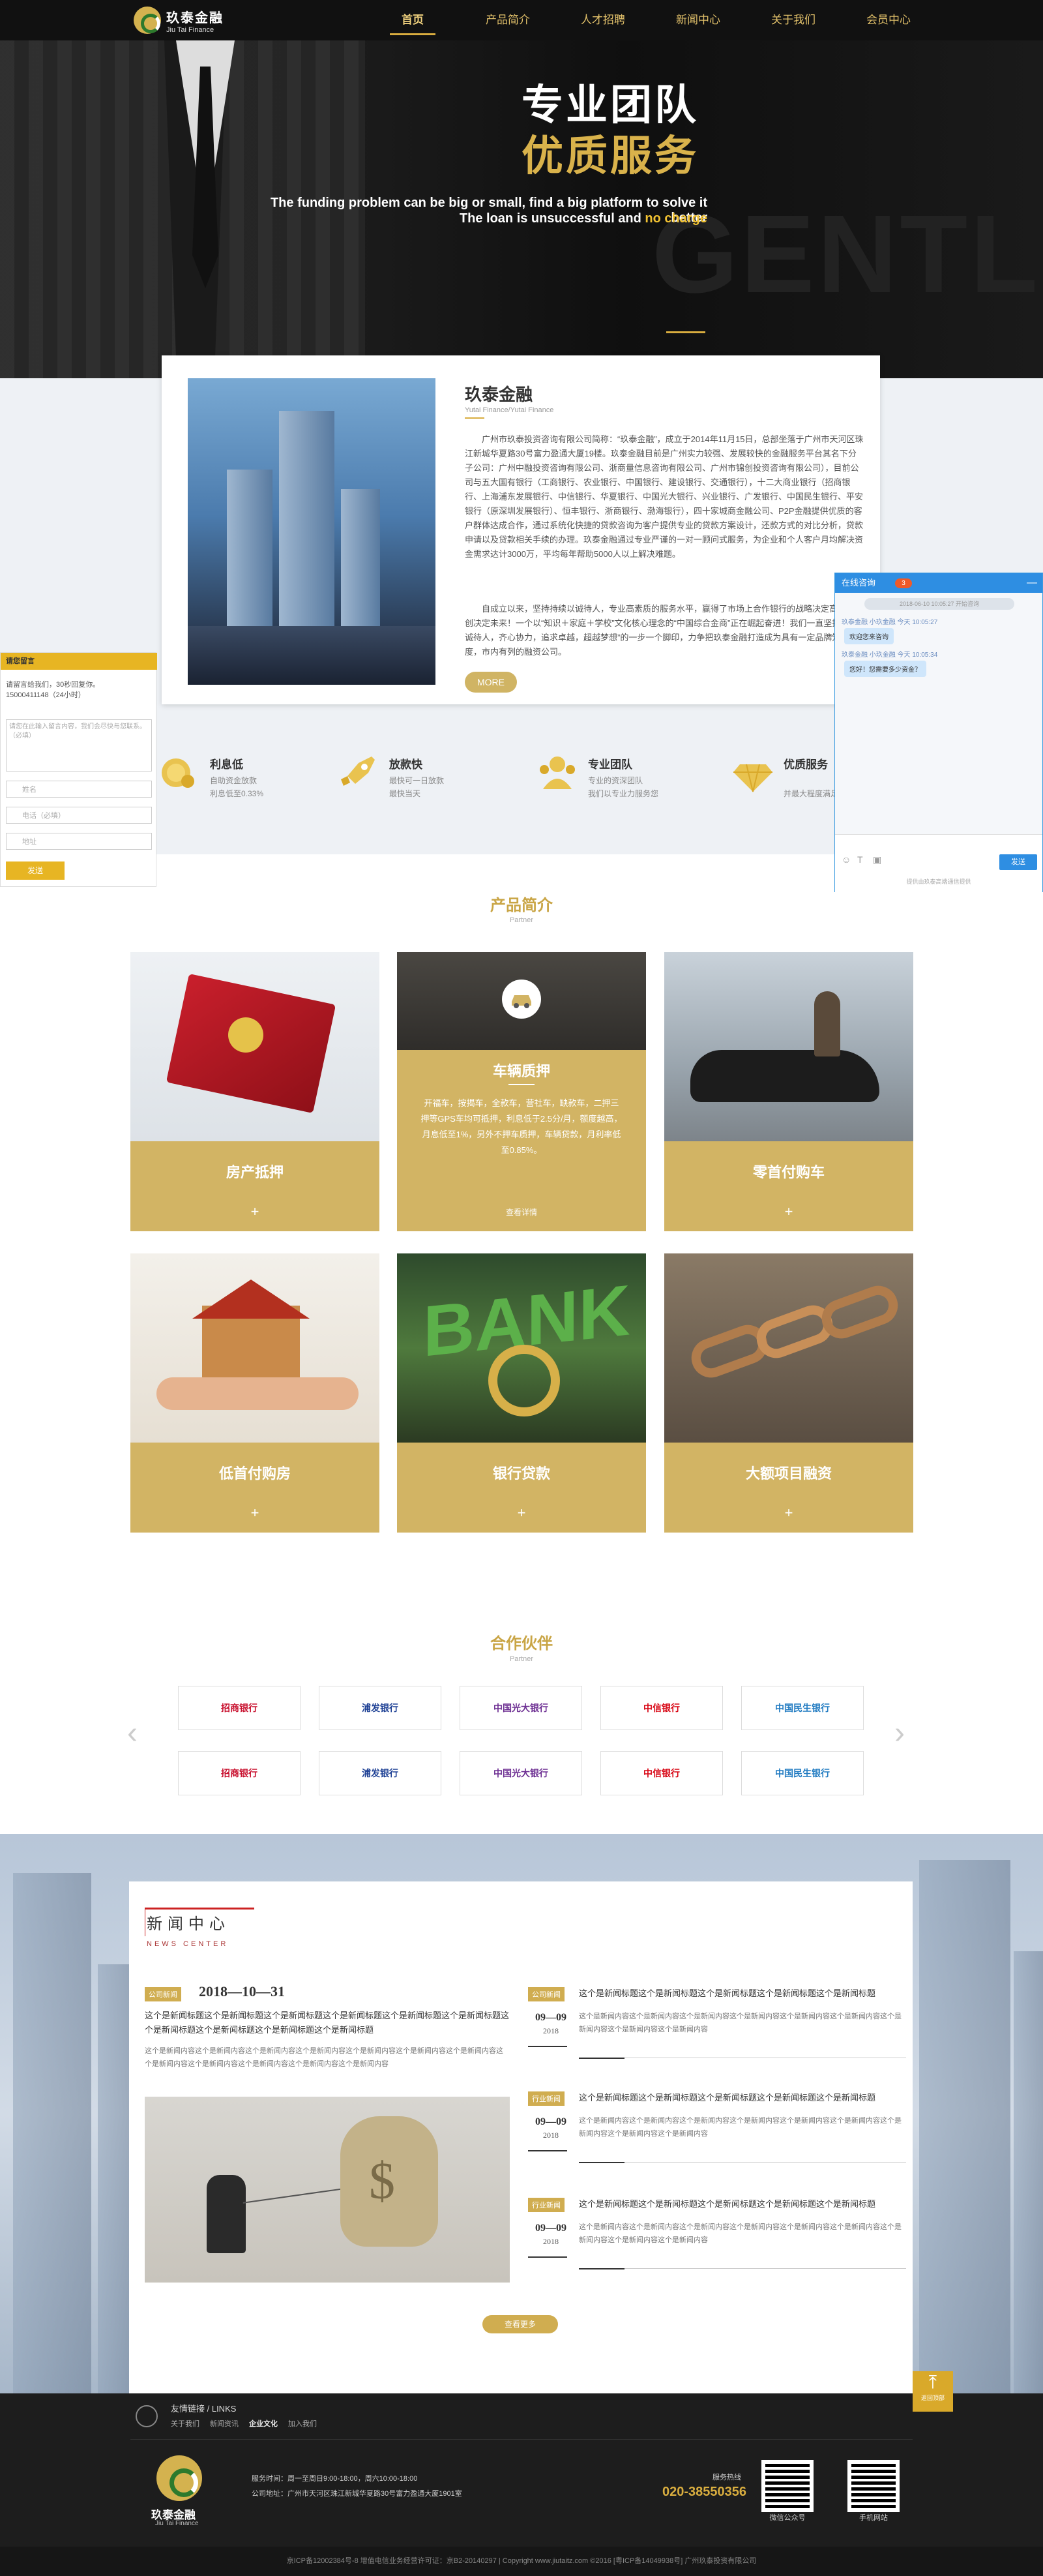 The image size is (1043, 2576). I want to click on products-title: 产品简介, so click(521, 905).